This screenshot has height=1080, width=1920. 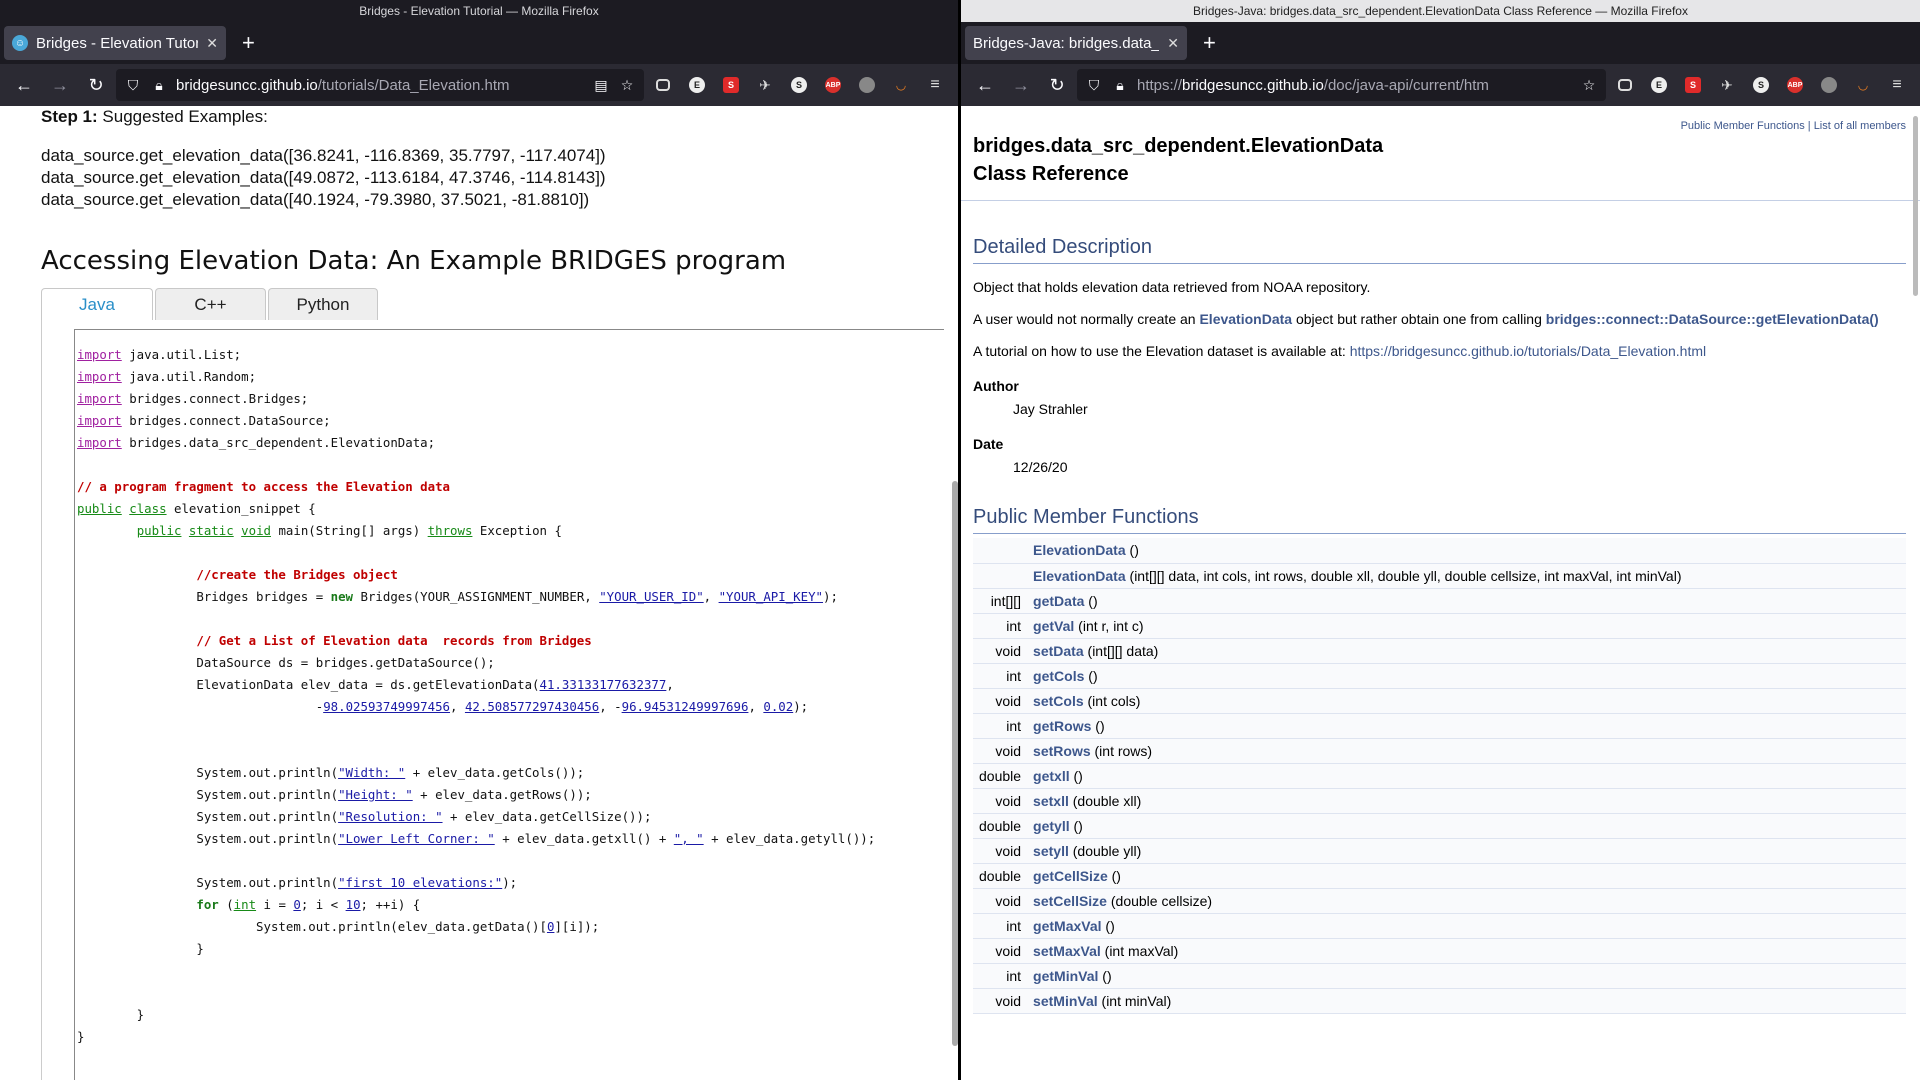 What do you see at coordinates (1860, 126) in the screenshot?
I see `summary-link-members: List of all members` at bounding box center [1860, 126].